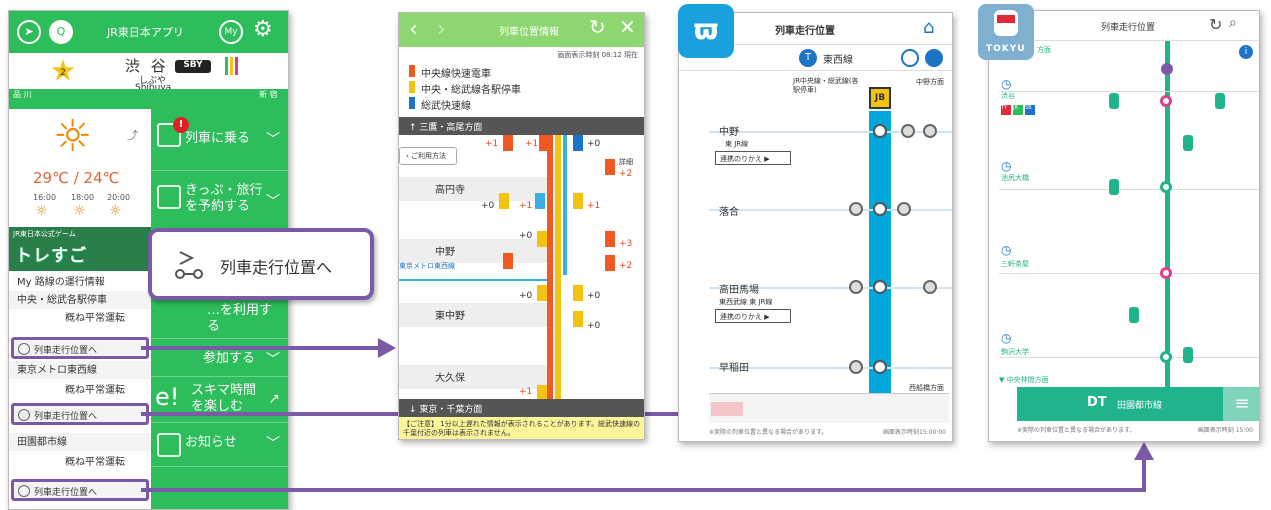 The width and height of the screenshot is (1271, 510). I want to click on info-icon: i, so click(1246, 52).